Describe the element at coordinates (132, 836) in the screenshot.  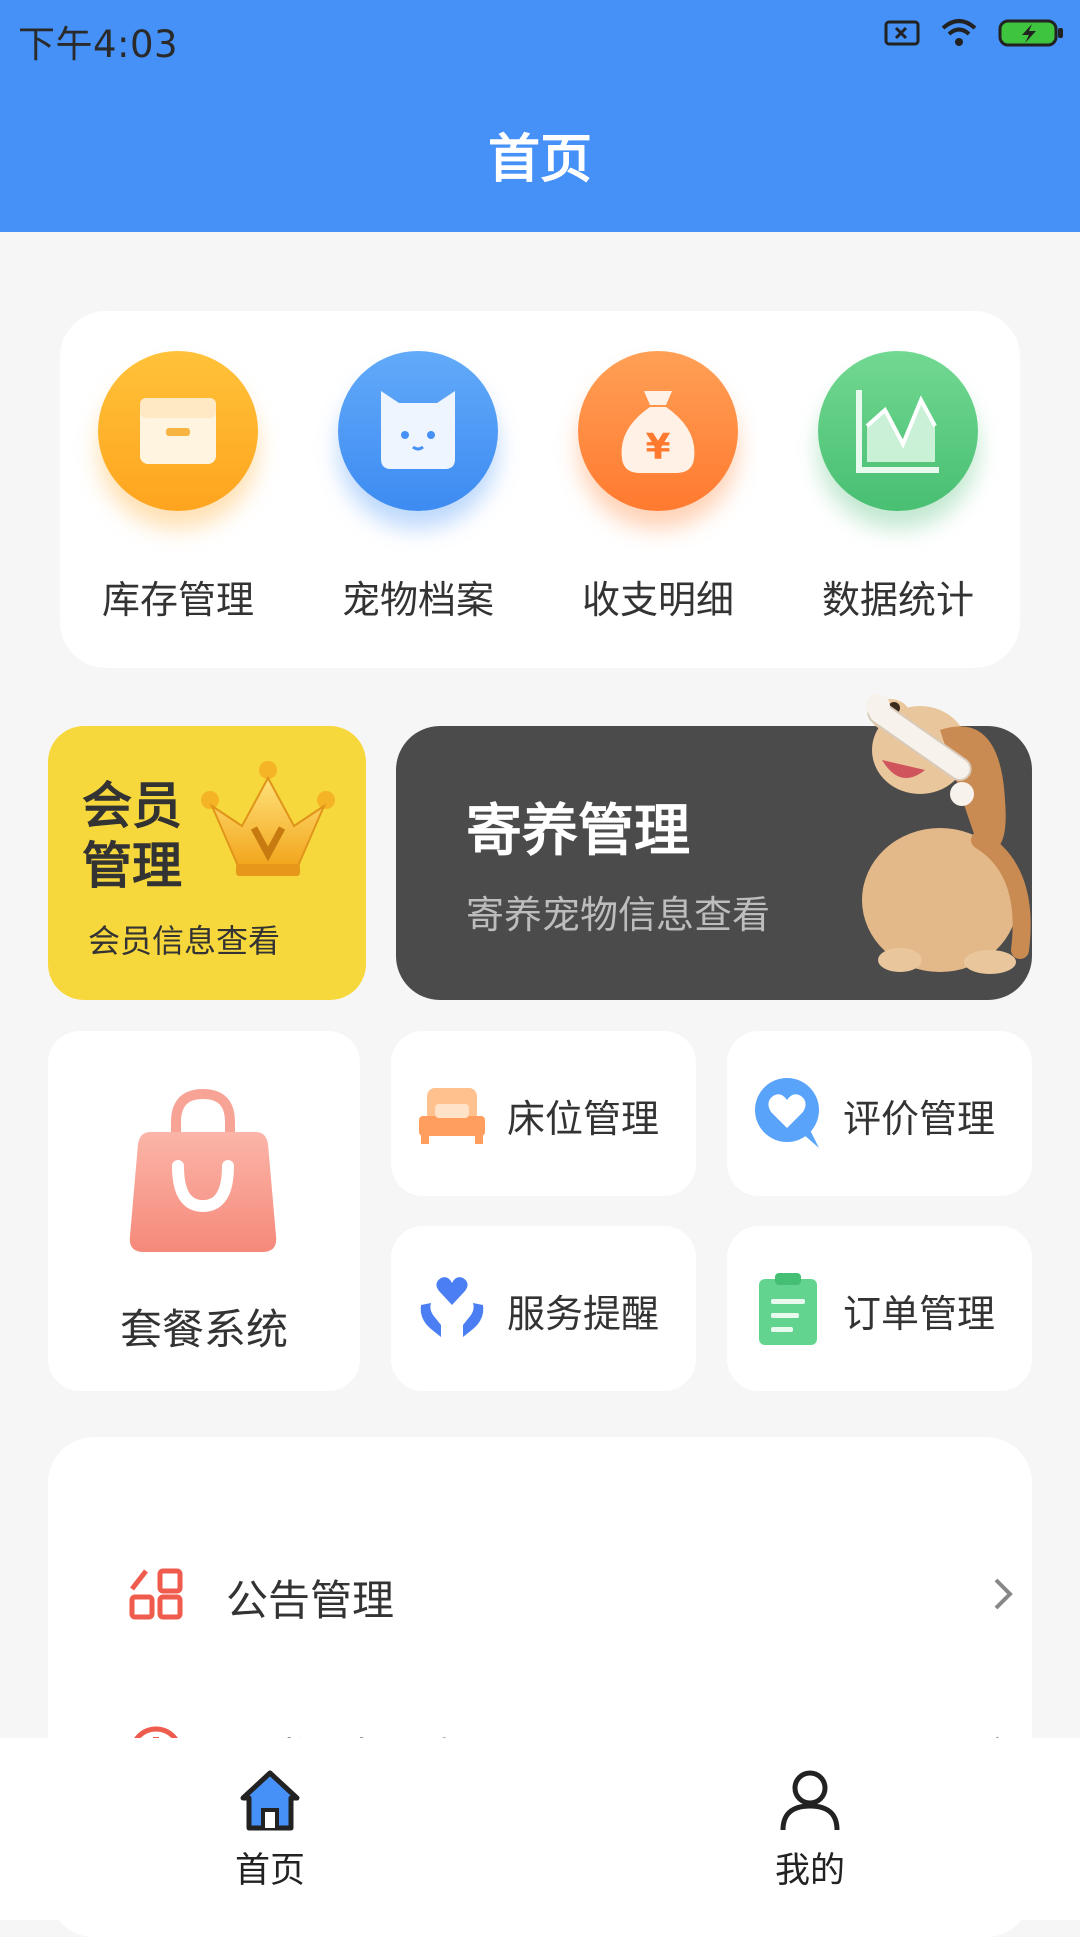
I see `member-title: 会员 管理` at that location.